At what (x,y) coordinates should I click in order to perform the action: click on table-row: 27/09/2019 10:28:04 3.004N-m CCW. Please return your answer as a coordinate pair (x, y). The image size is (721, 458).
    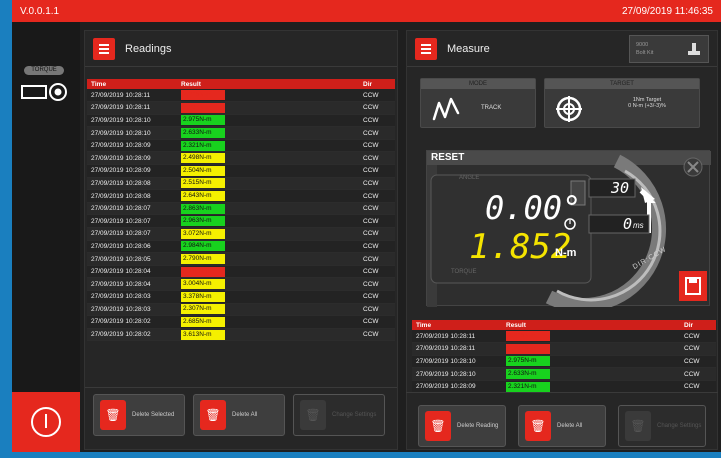
    Looking at the image, I should click on (241, 284).